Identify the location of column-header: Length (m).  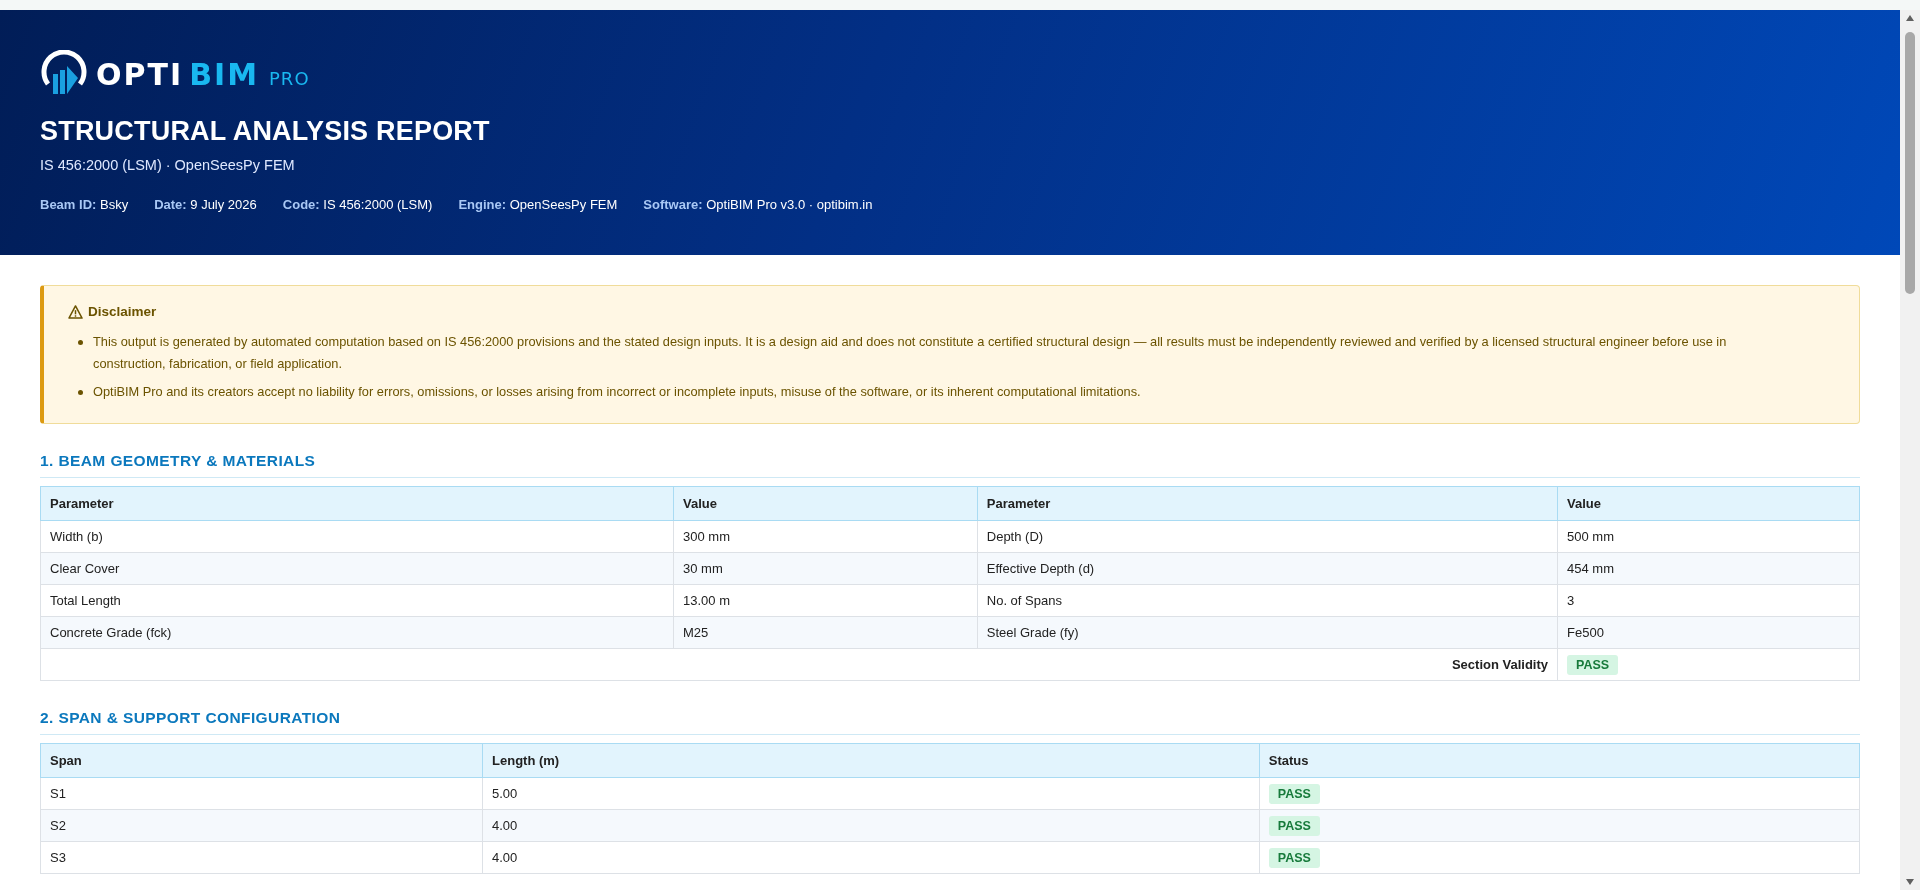
(871, 760).